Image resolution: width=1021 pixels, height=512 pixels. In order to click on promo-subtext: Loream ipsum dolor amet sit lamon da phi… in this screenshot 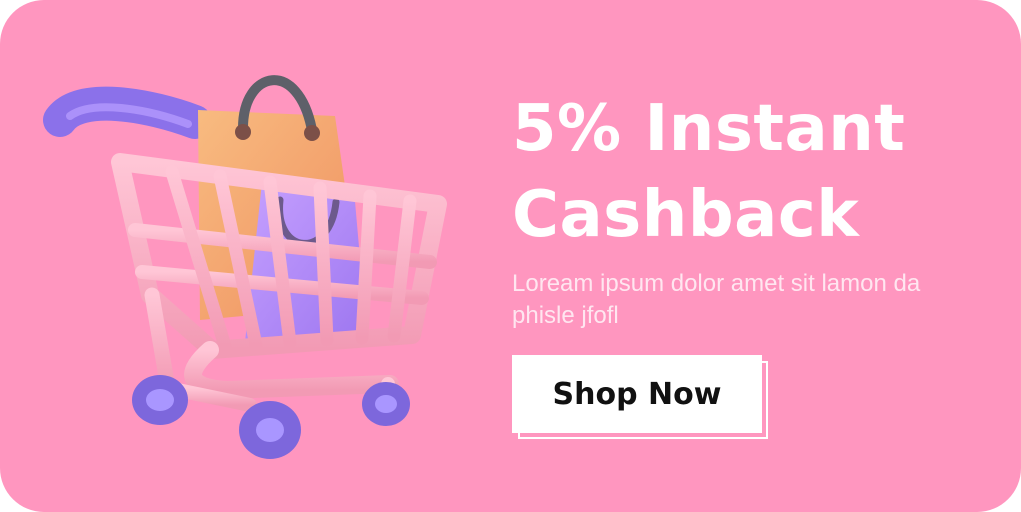, I will do `click(716, 299)`.